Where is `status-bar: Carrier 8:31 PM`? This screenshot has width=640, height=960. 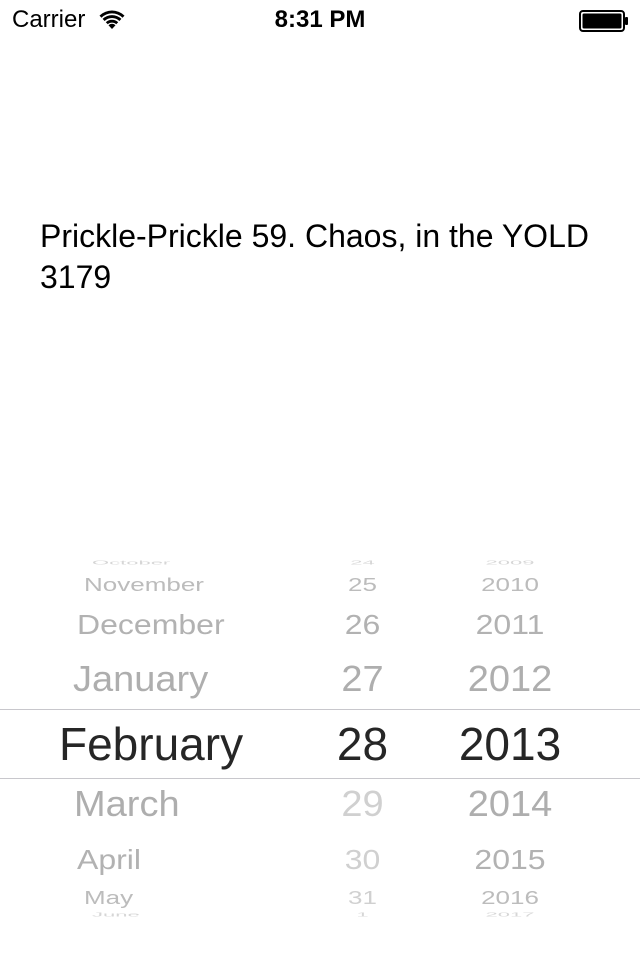 status-bar: Carrier 8:31 PM is located at coordinates (320, 20).